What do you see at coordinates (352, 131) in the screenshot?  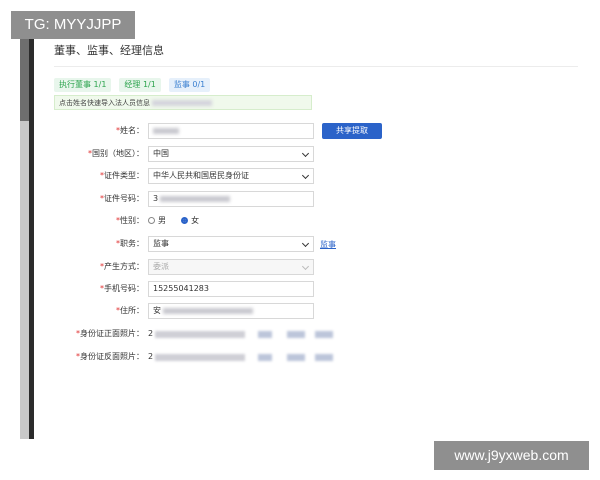 I see `share-extract-button: 共享提取` at bounding box center [352, 131].